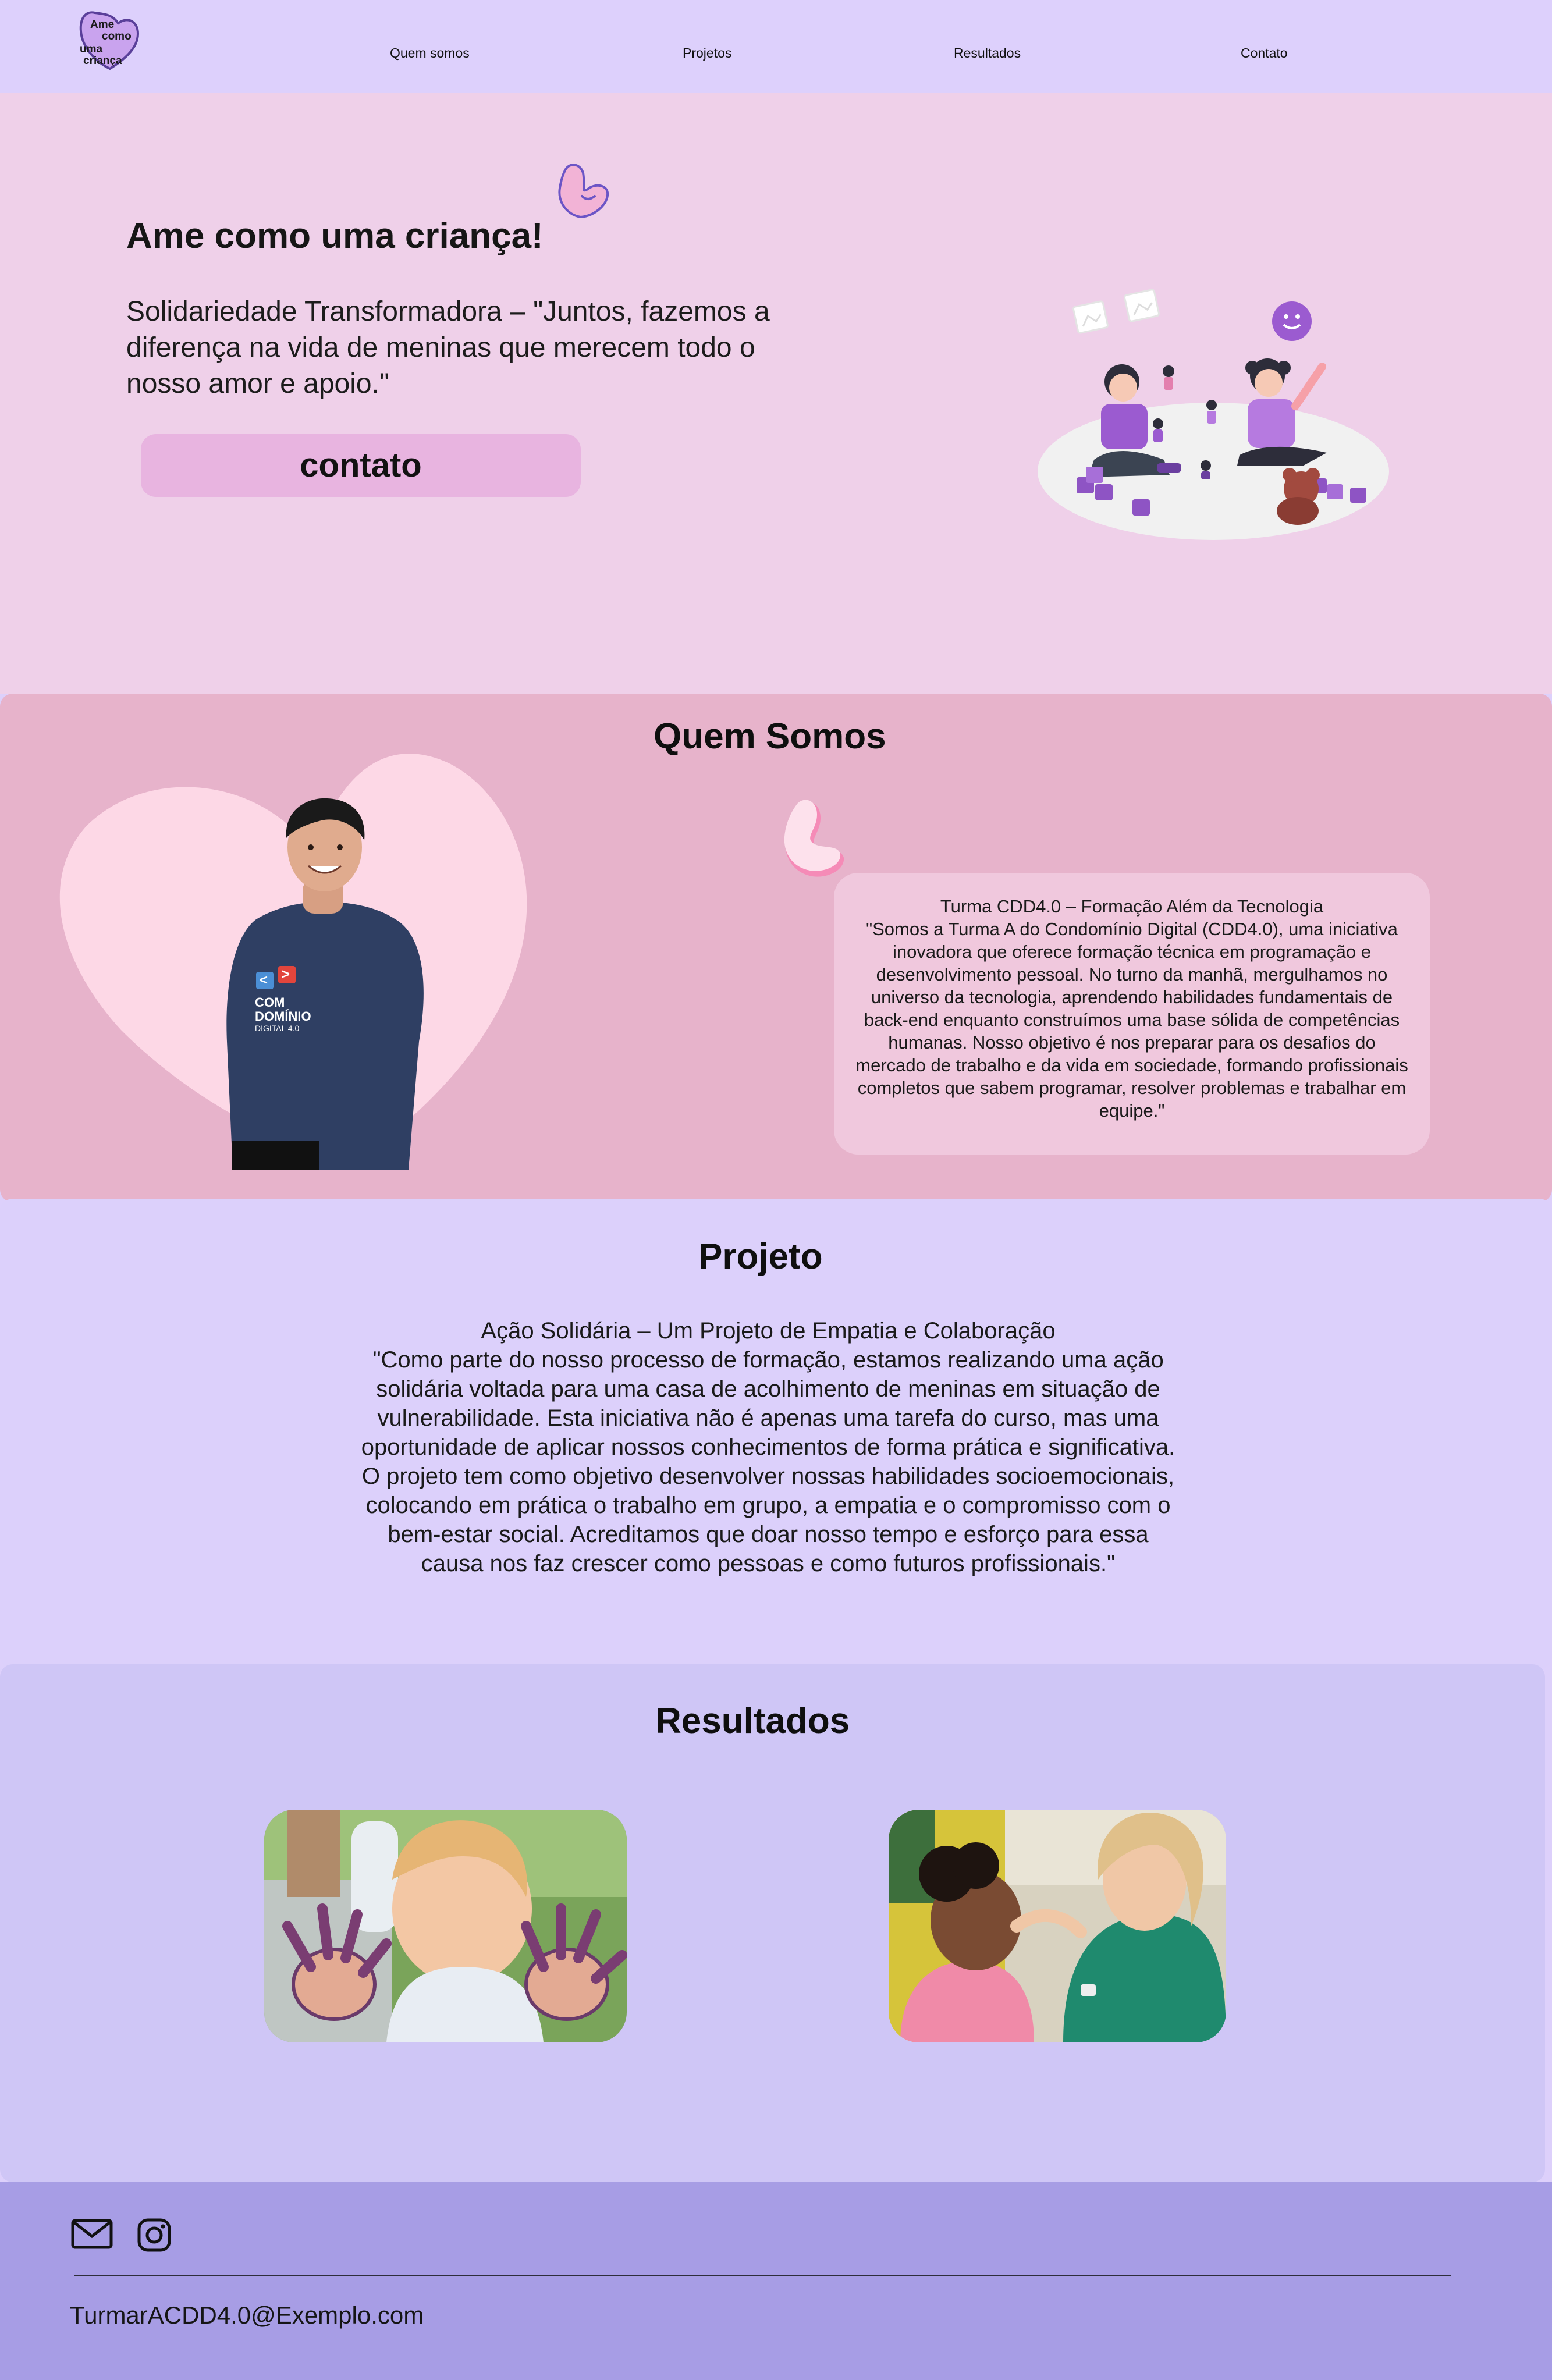 The image size is (1552, 2380). What do you see at coordinates (1057, 1926) in the screenshot?
I see `result-photo-face-painting` at bounding box center [1057, 1926].